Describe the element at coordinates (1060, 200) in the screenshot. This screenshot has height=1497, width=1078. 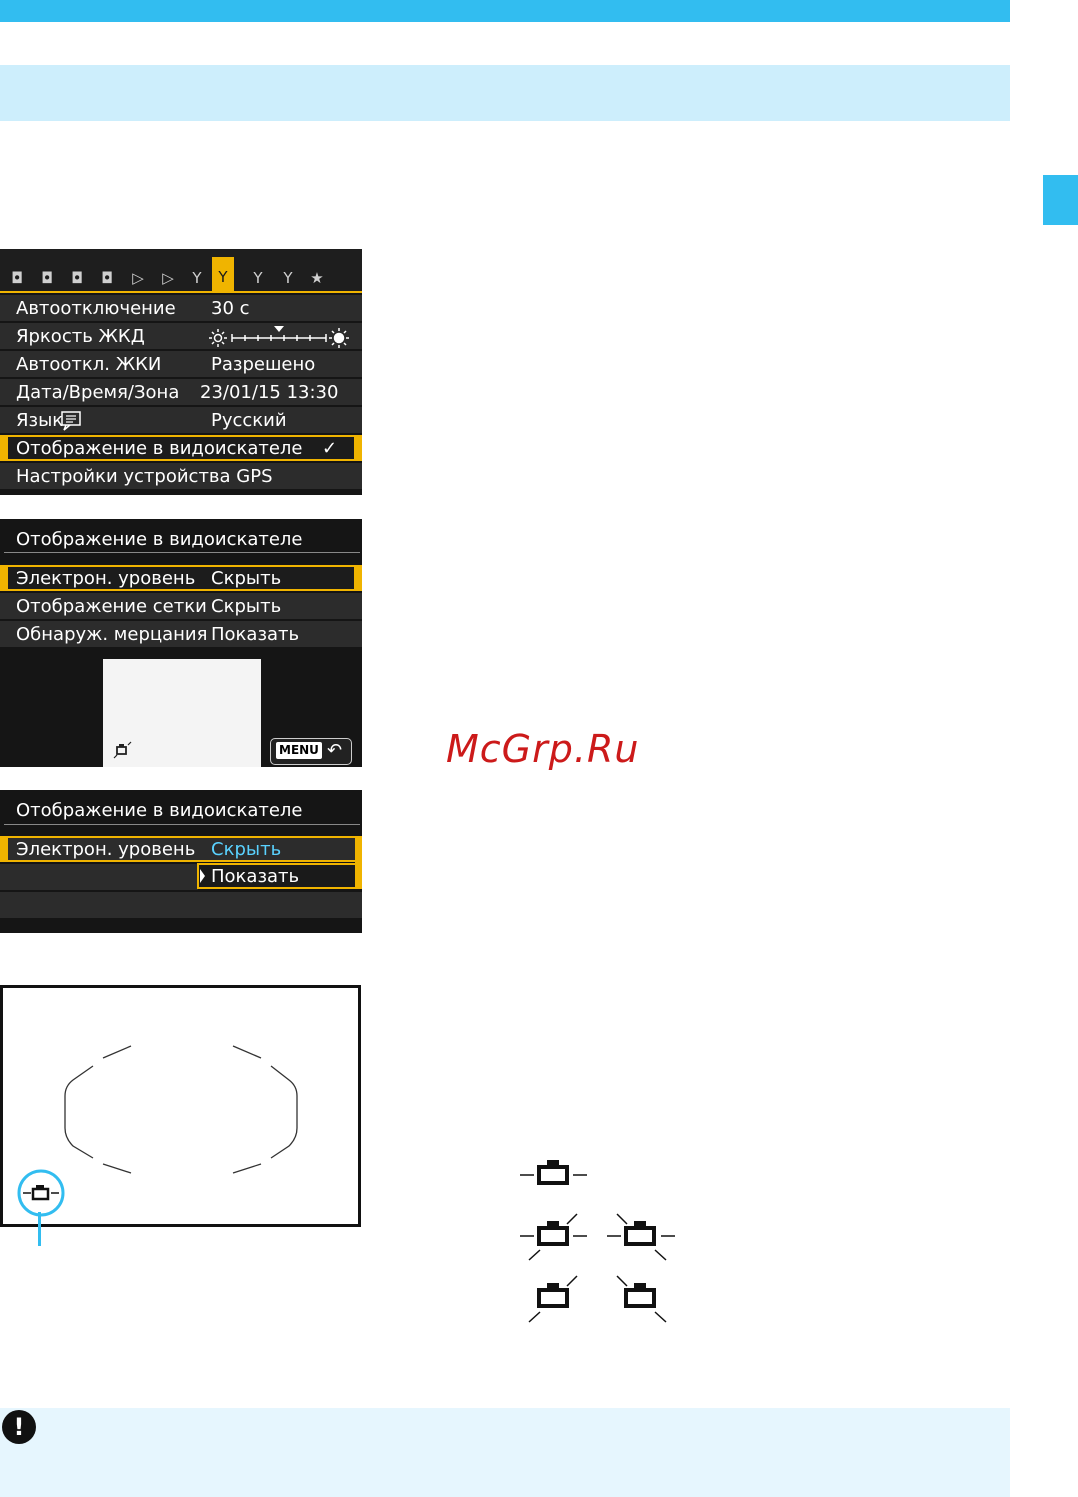
I see `chapter-tab` at that location.